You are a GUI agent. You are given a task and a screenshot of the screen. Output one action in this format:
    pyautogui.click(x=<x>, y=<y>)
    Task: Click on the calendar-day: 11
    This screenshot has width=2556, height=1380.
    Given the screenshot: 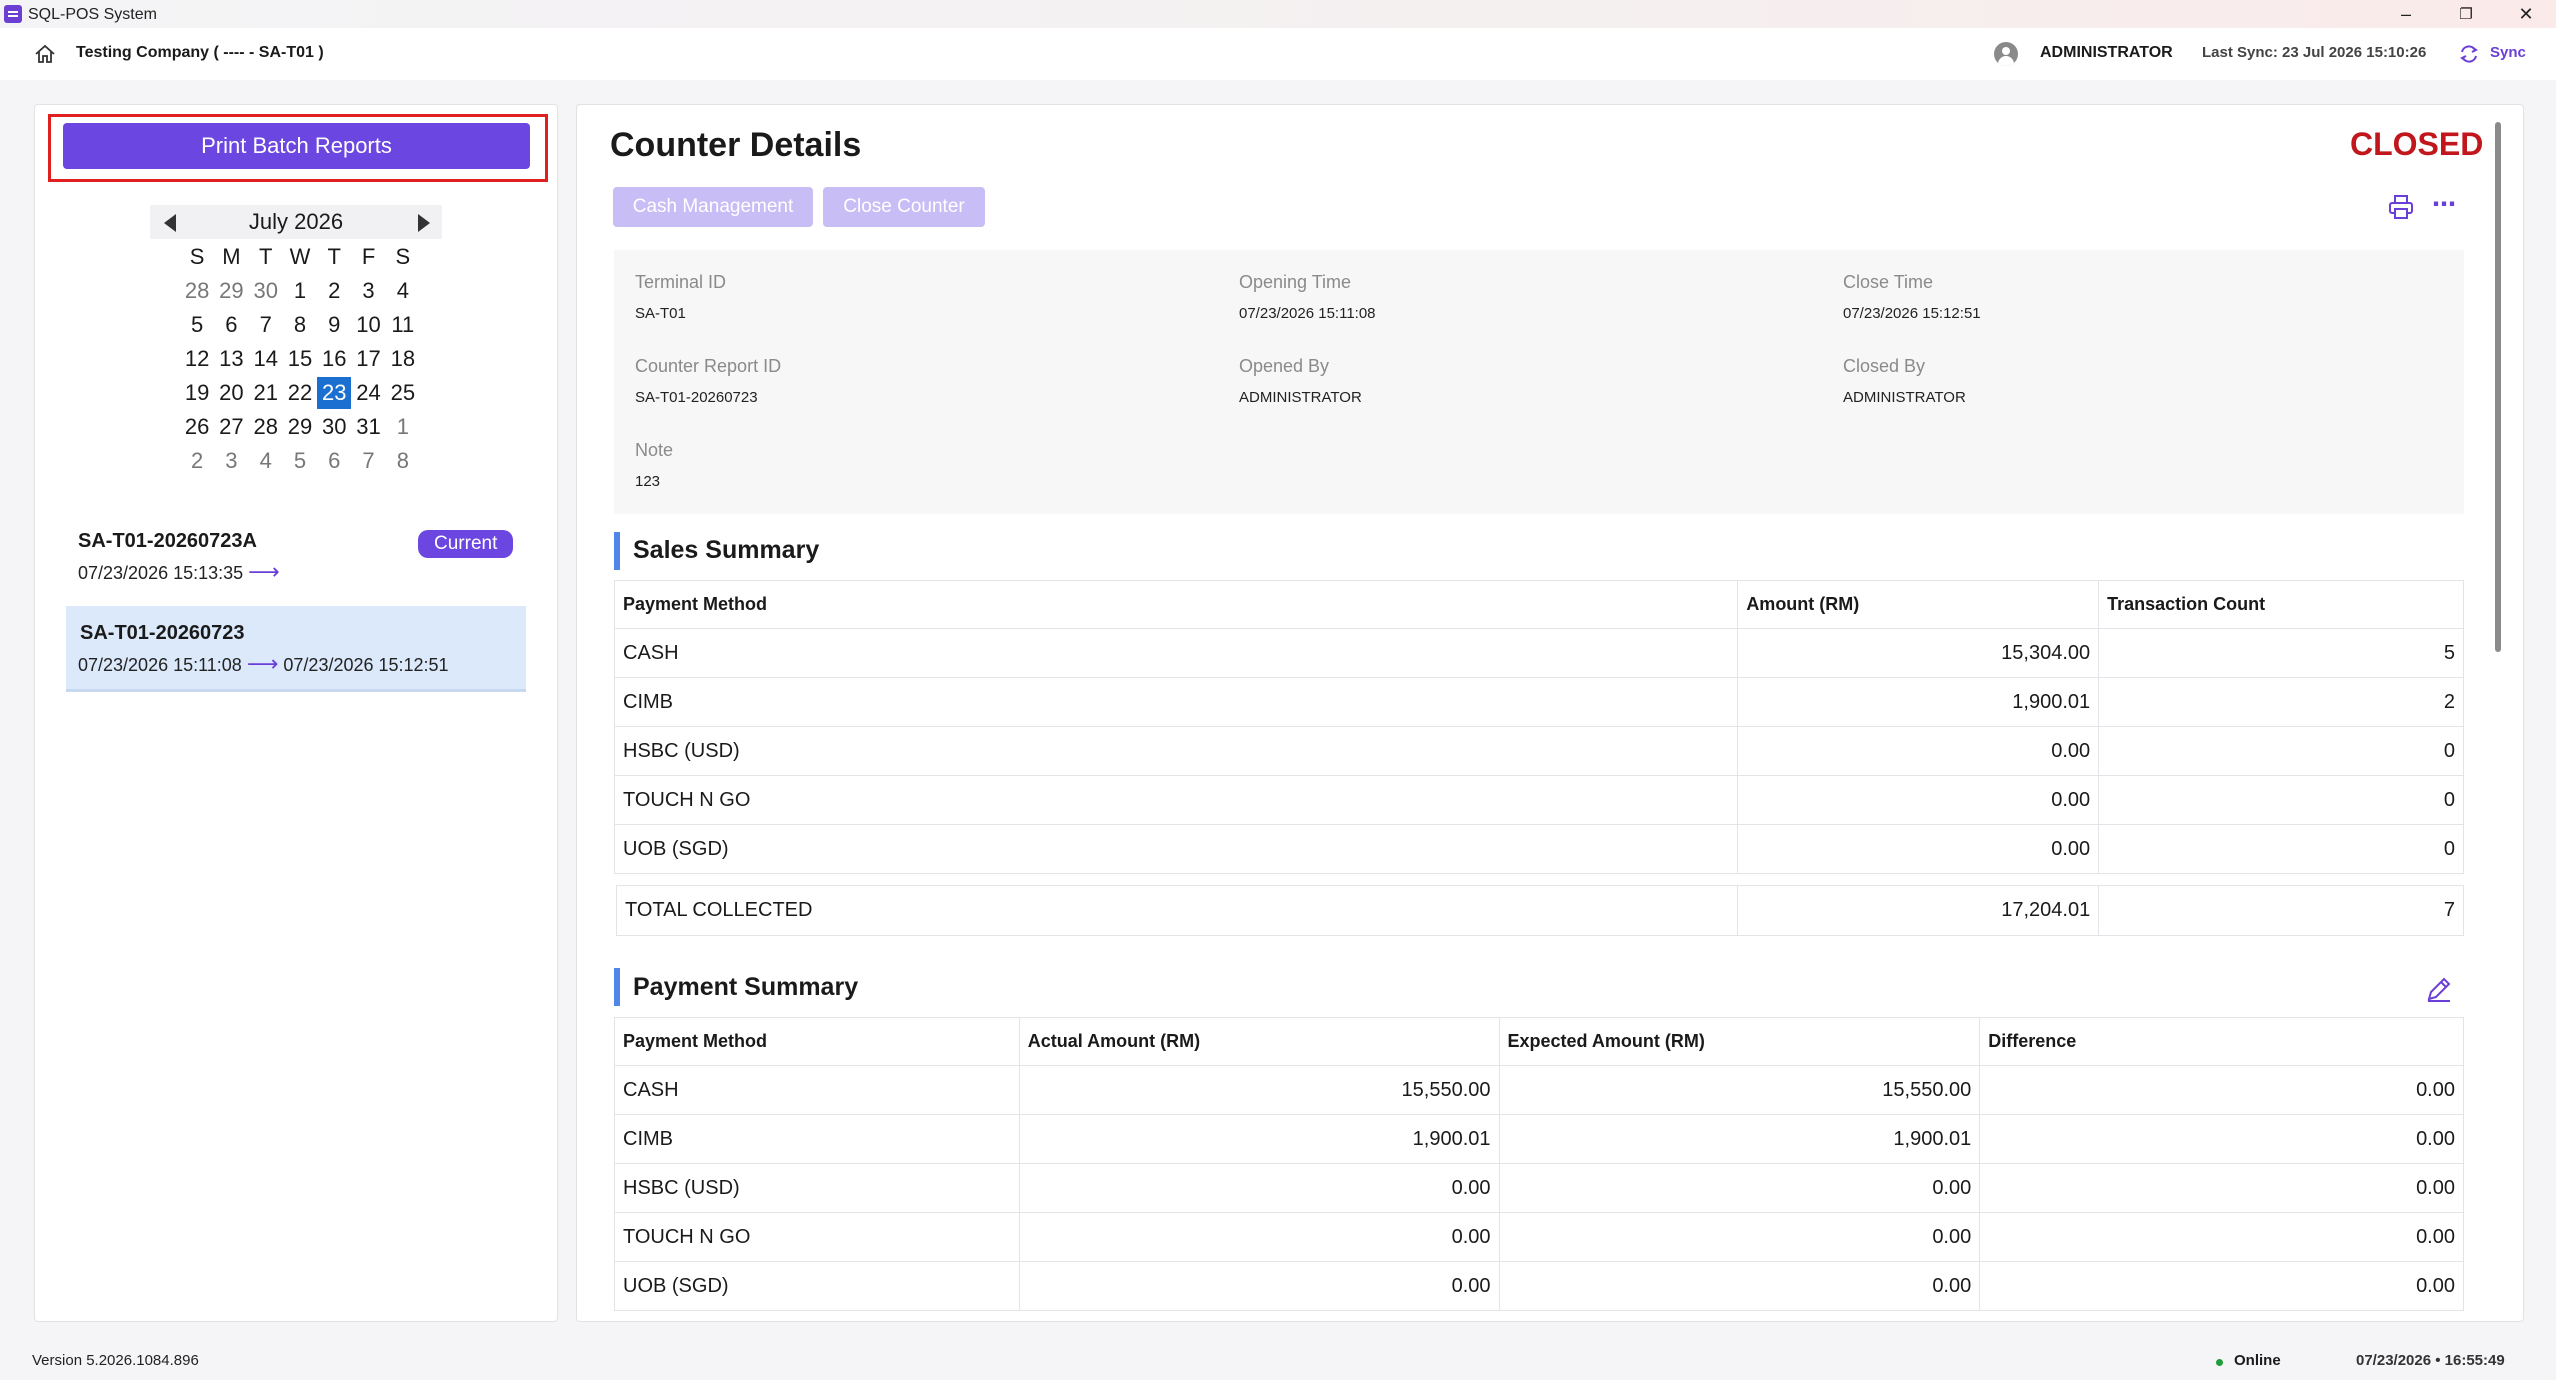 What is the action you would take?
    pyautogui.click(x=403, y=325)
    